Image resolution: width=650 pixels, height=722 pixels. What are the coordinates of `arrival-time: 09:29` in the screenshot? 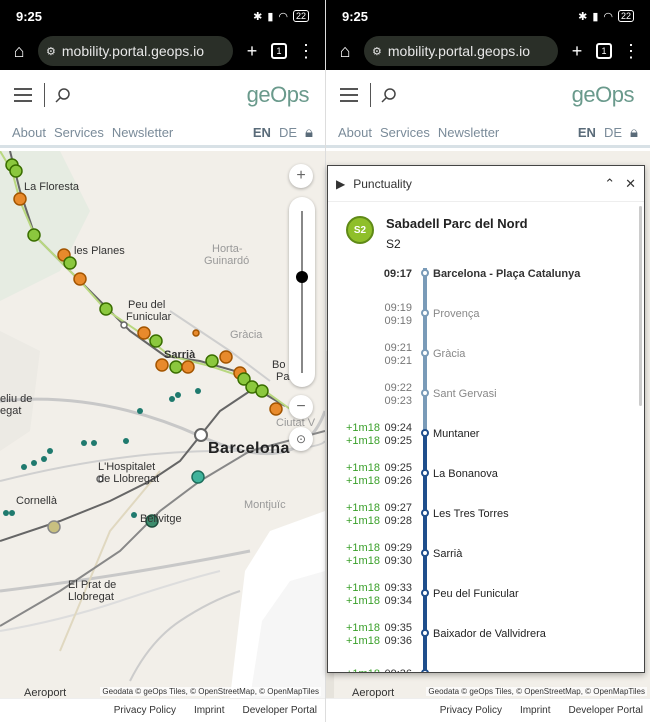 It's located at (398, 548).